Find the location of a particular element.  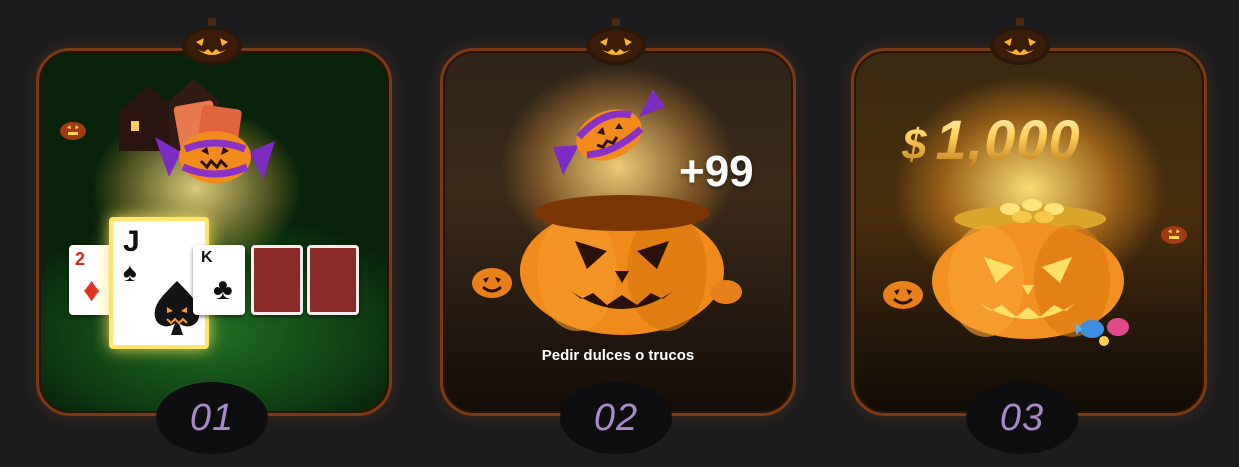

card-suit-club-icon: ♣ is located at coordinates (223, 289).